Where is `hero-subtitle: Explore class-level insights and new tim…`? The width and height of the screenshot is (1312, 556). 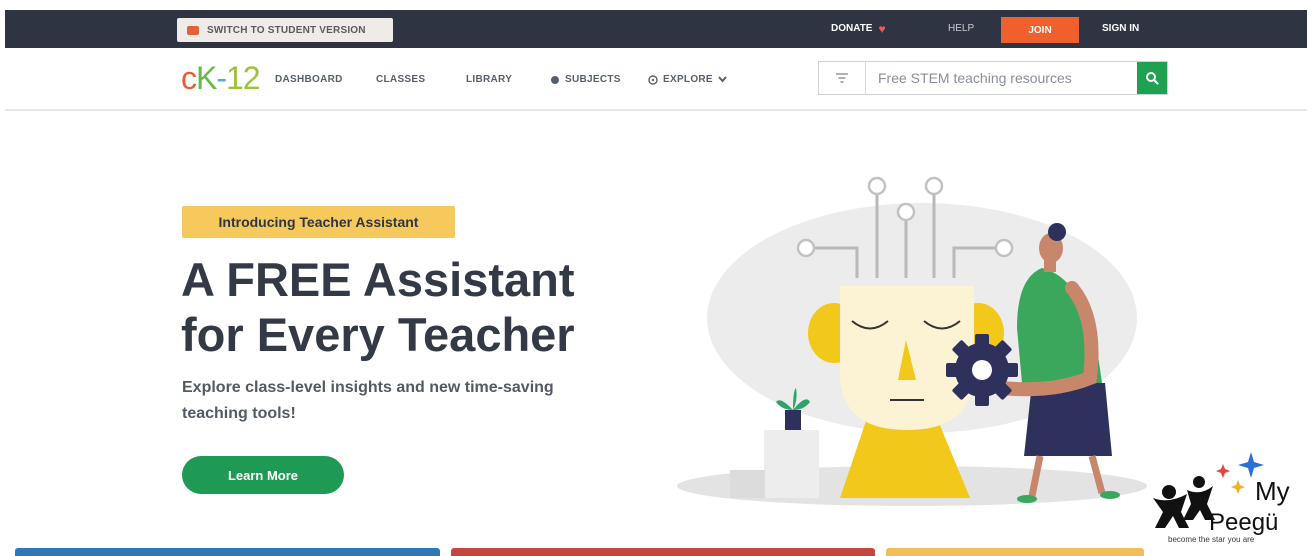
hero-subtitle: Explore class-level insights and new tim… is located at coordinates (407, 401).